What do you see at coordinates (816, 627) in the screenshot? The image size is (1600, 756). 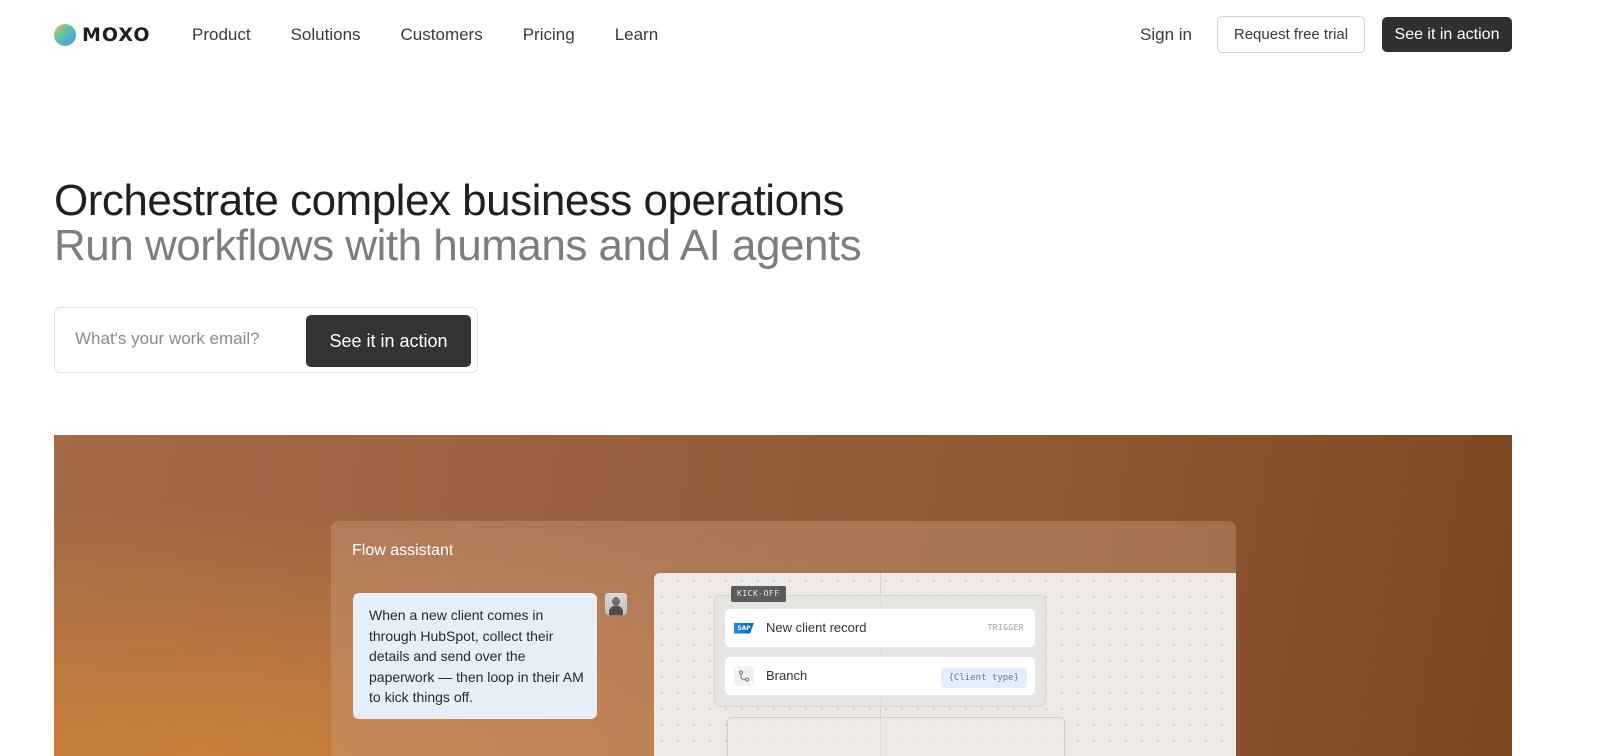 I see `node-label: New client record` at bounding box center [816, 627].